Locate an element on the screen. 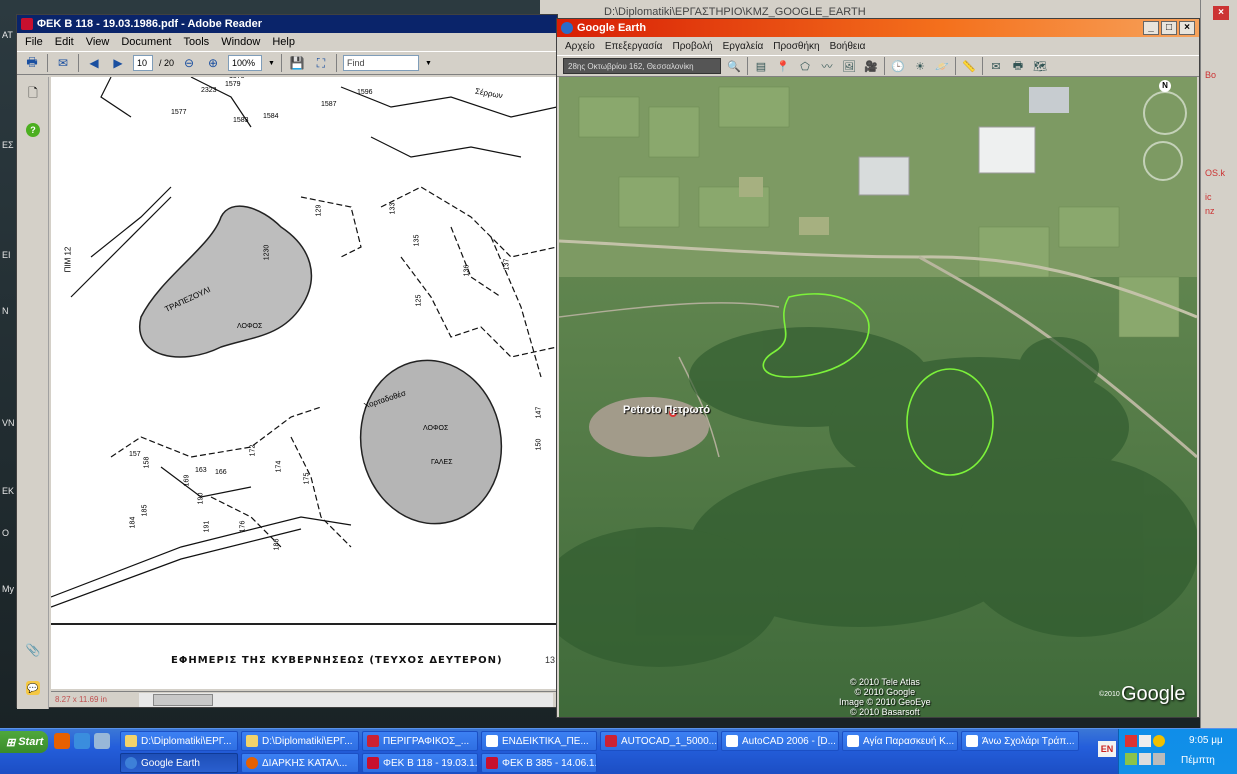 The image size is (1237, 774). start-button: ⊞ Start is located at coordinates (24, 742).